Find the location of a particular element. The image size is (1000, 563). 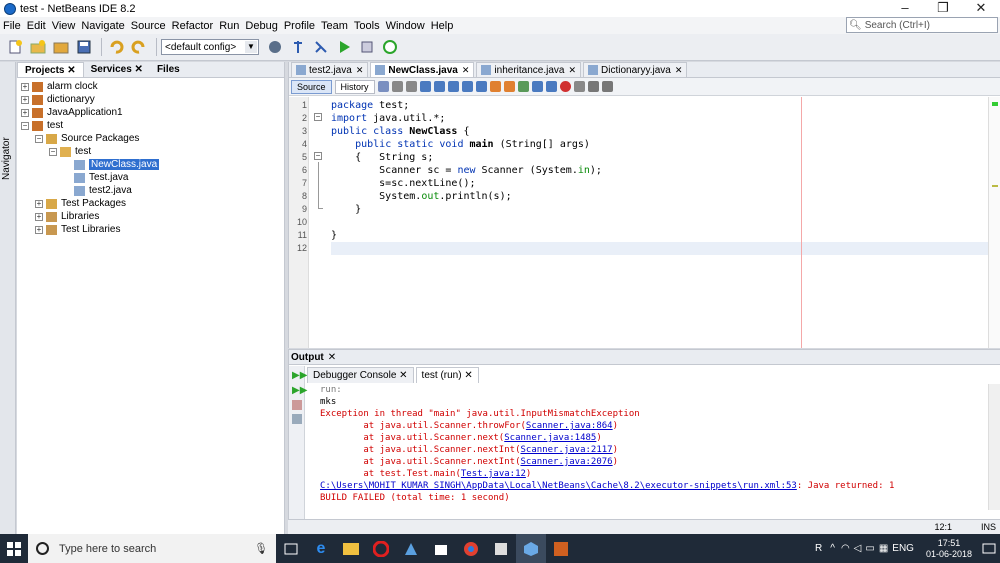

menu-help: Help is located at coordinates (442, 26).